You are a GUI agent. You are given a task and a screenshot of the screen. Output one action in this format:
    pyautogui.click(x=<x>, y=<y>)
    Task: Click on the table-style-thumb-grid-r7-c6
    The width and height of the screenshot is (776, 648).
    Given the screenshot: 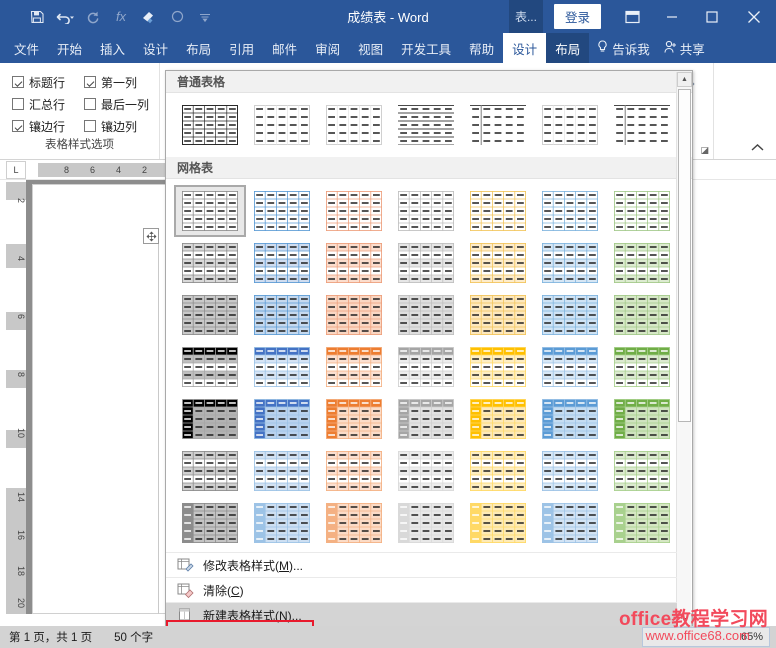 What is the action you would take?
    pyautogui.click(x=570, y=523)
    